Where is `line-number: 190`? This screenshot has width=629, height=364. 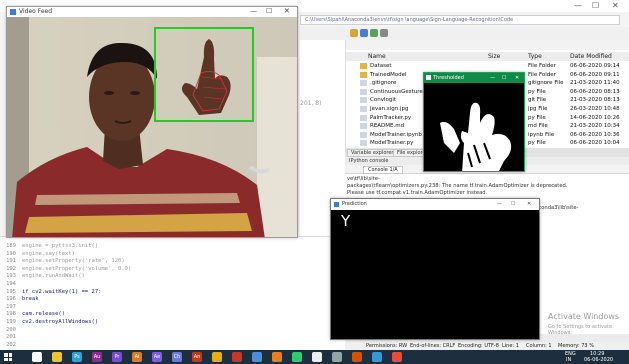 line-number: 190 is located at coordinates (11, 253).